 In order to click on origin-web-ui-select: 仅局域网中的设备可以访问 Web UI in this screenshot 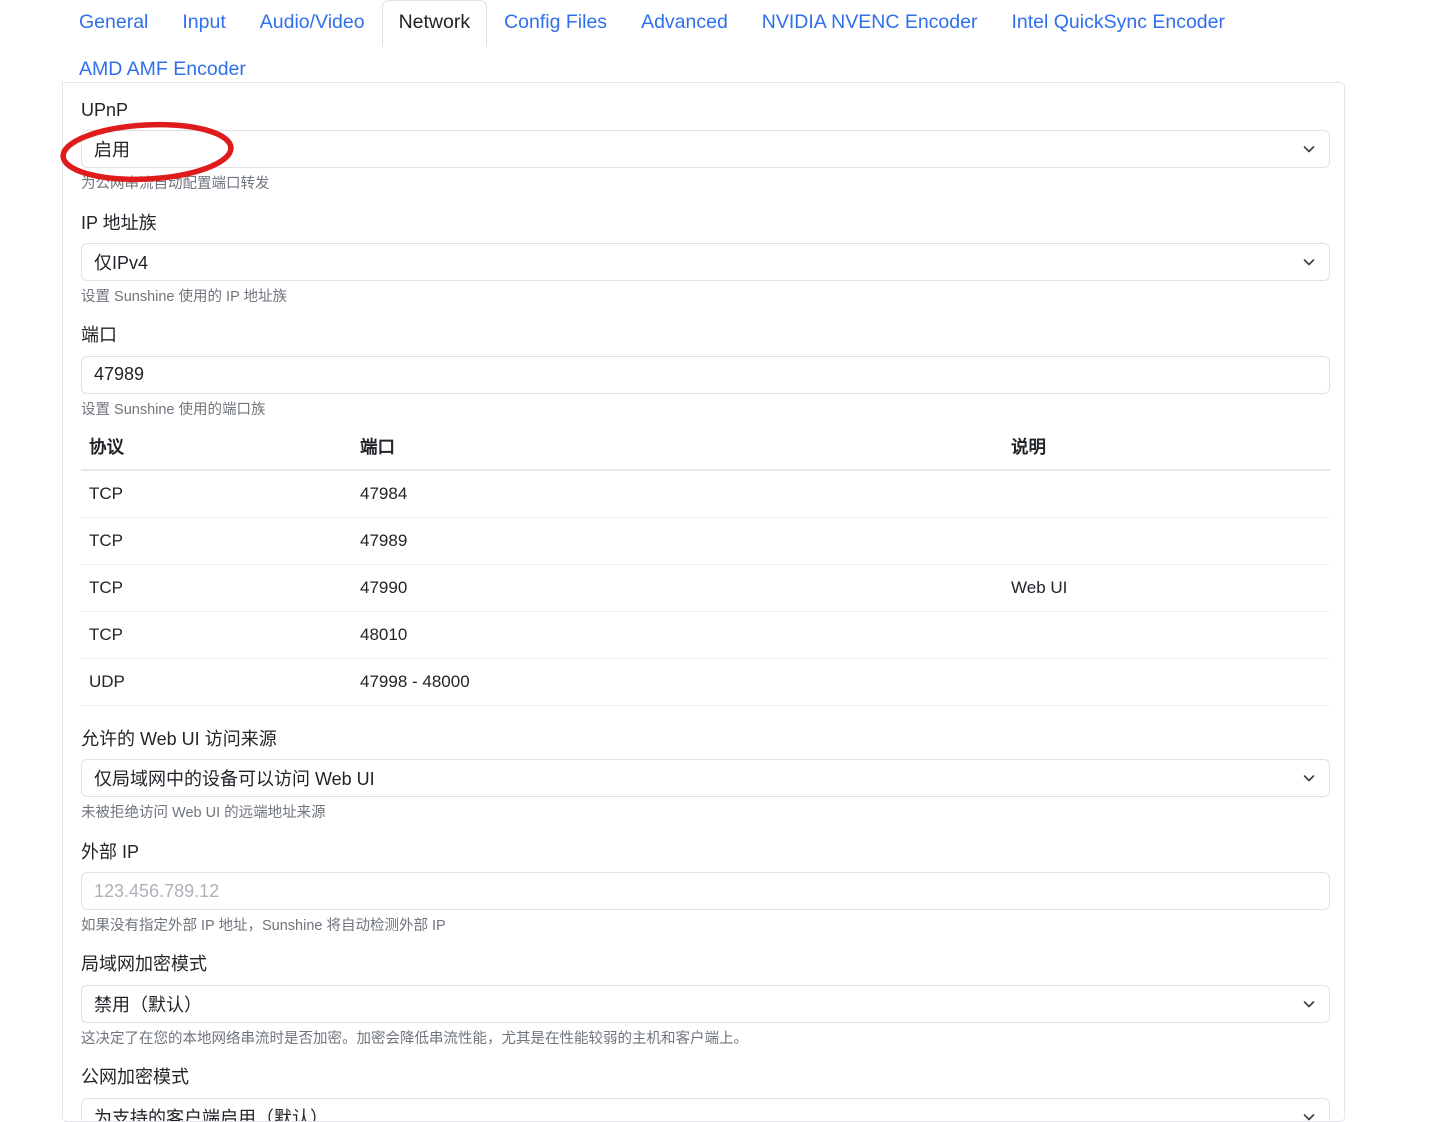, I will do `click(705, 778)`.